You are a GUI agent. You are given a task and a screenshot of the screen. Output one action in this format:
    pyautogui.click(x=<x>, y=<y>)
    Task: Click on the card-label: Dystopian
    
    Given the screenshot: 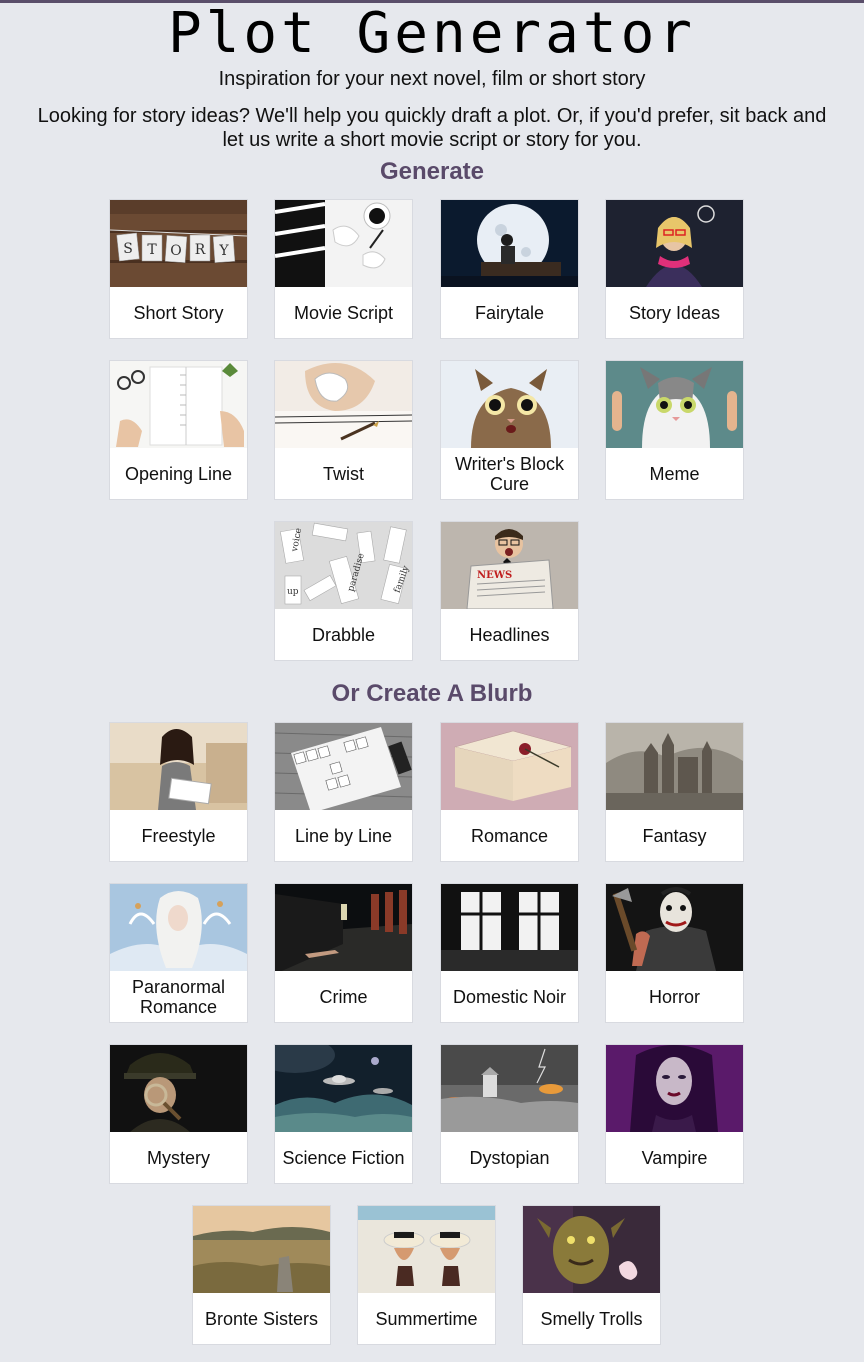 What is the action you would take?
    pyautogui.click(x=509, y=1158)
    